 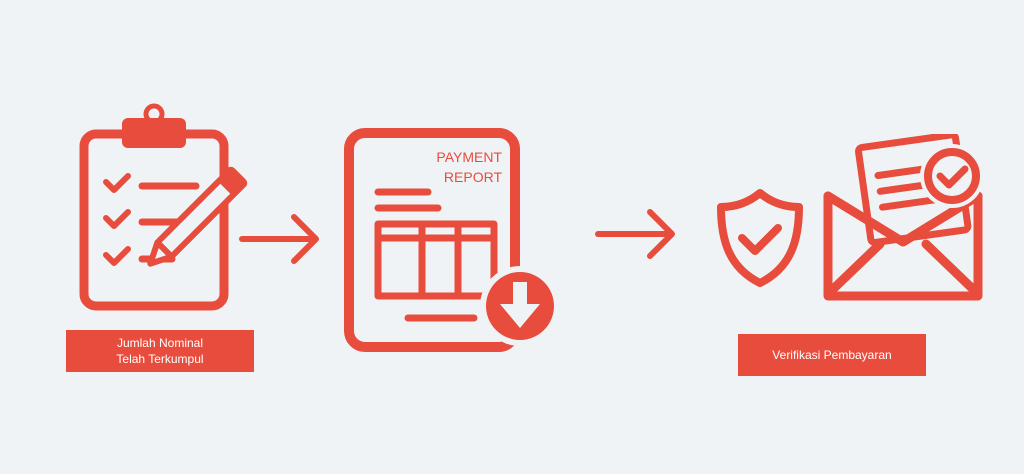 I want to click on check-circle-icon, so click(x=952, y=176).